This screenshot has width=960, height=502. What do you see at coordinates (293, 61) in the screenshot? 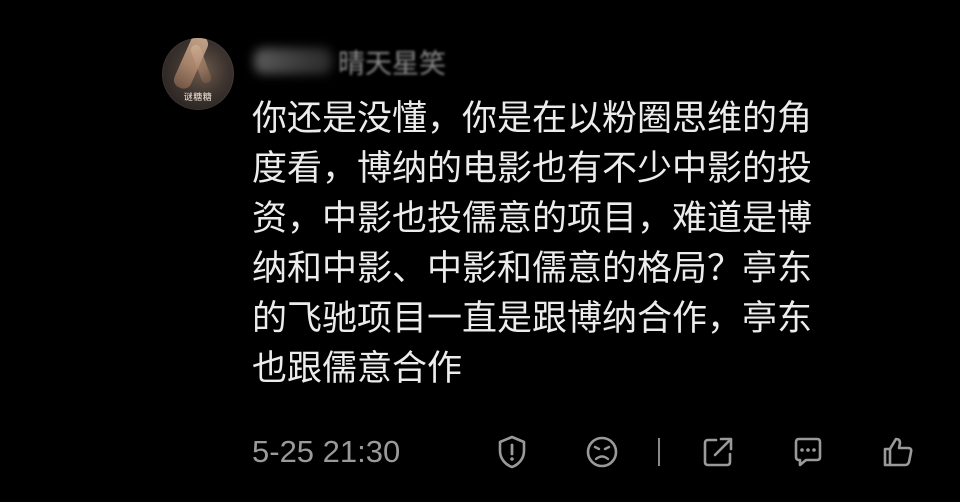
I see `username-redaction` at bounding box center [293, 61].